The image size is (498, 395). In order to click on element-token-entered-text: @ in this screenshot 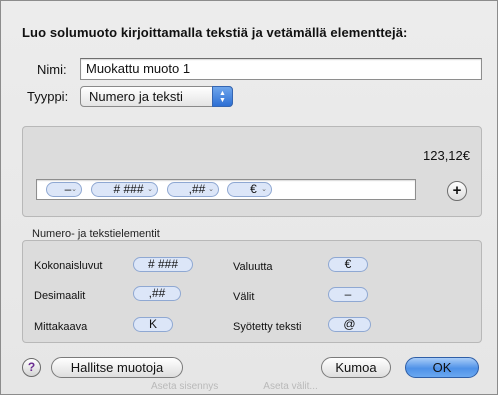, I will do `click(349, 324)`.